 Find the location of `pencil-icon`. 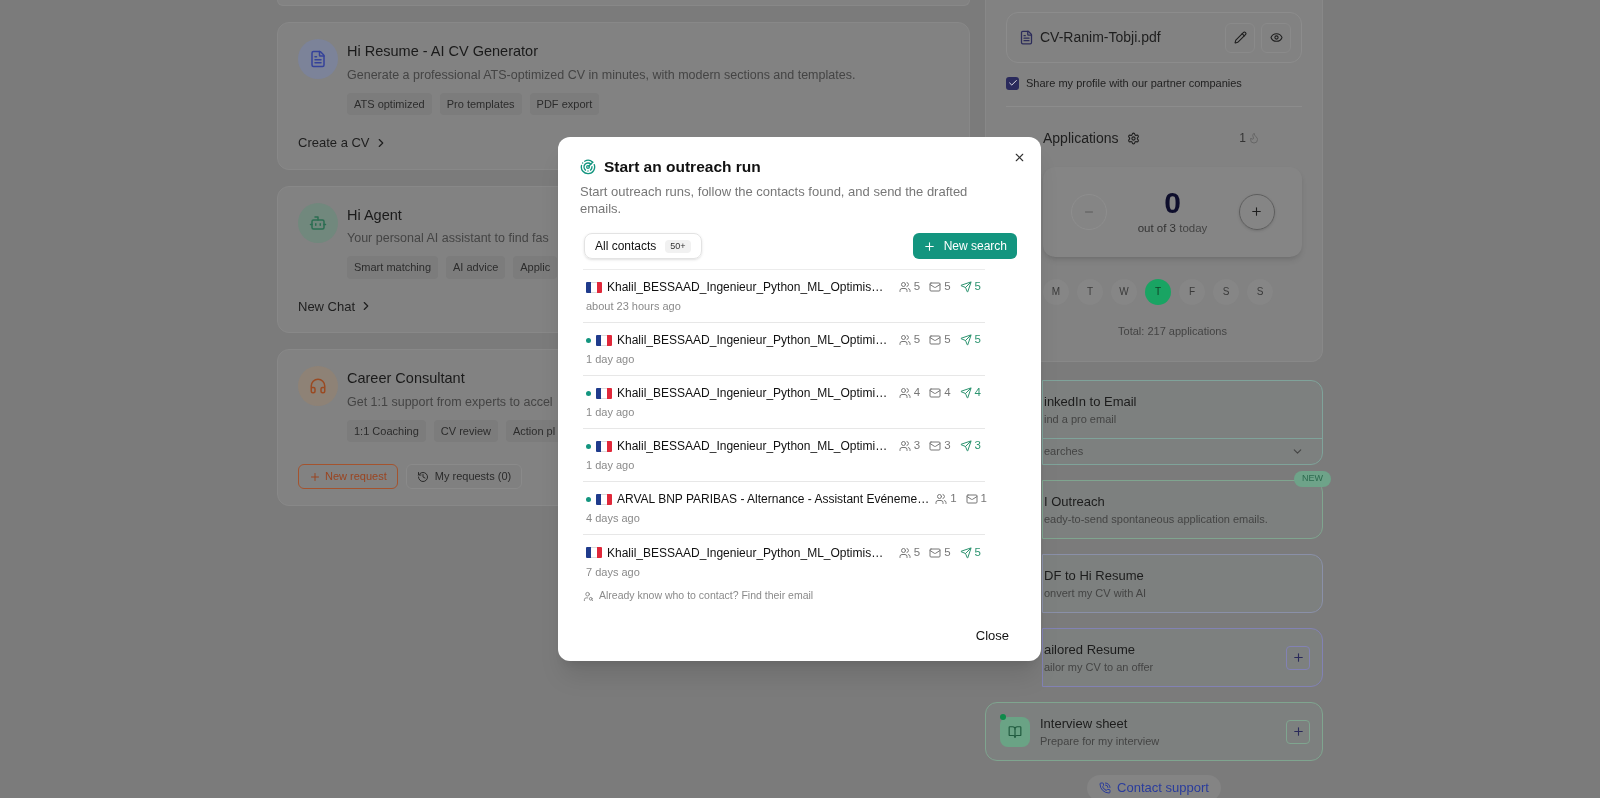

pencil-icon is located at coordinates (1240, 37).